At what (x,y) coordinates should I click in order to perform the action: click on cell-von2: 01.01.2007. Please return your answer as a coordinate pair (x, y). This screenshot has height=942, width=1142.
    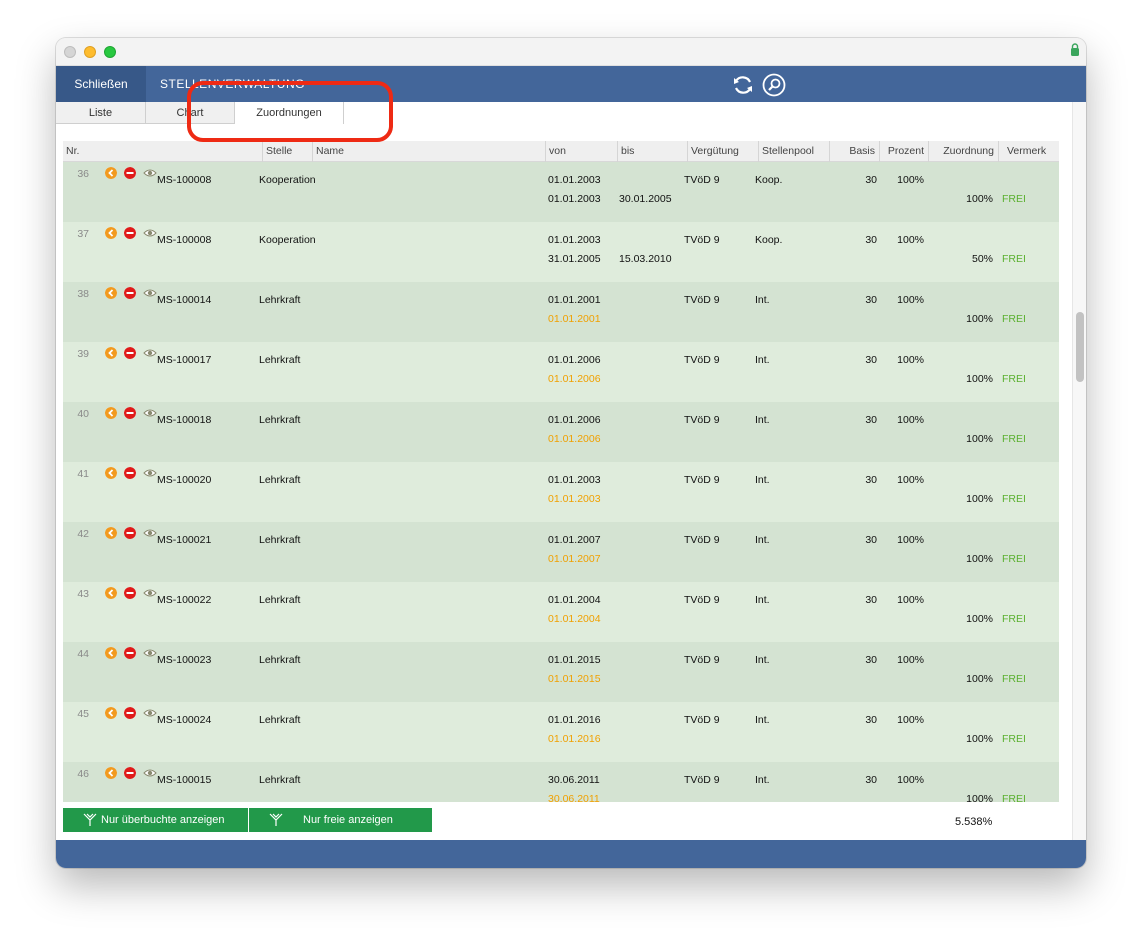
    Looking at the image, I should click on (574, 559).